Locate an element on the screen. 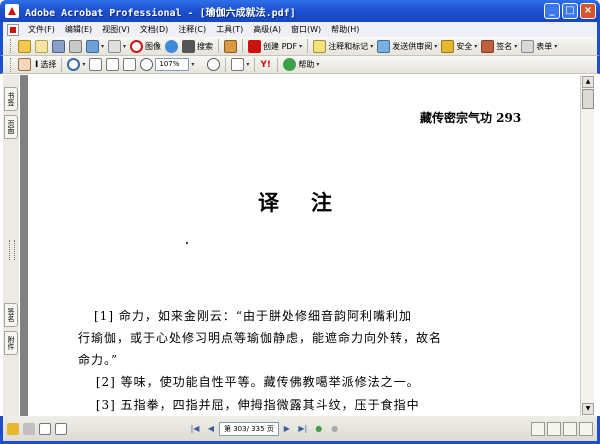  folder-open-icon is located at coordinates (24, 46).